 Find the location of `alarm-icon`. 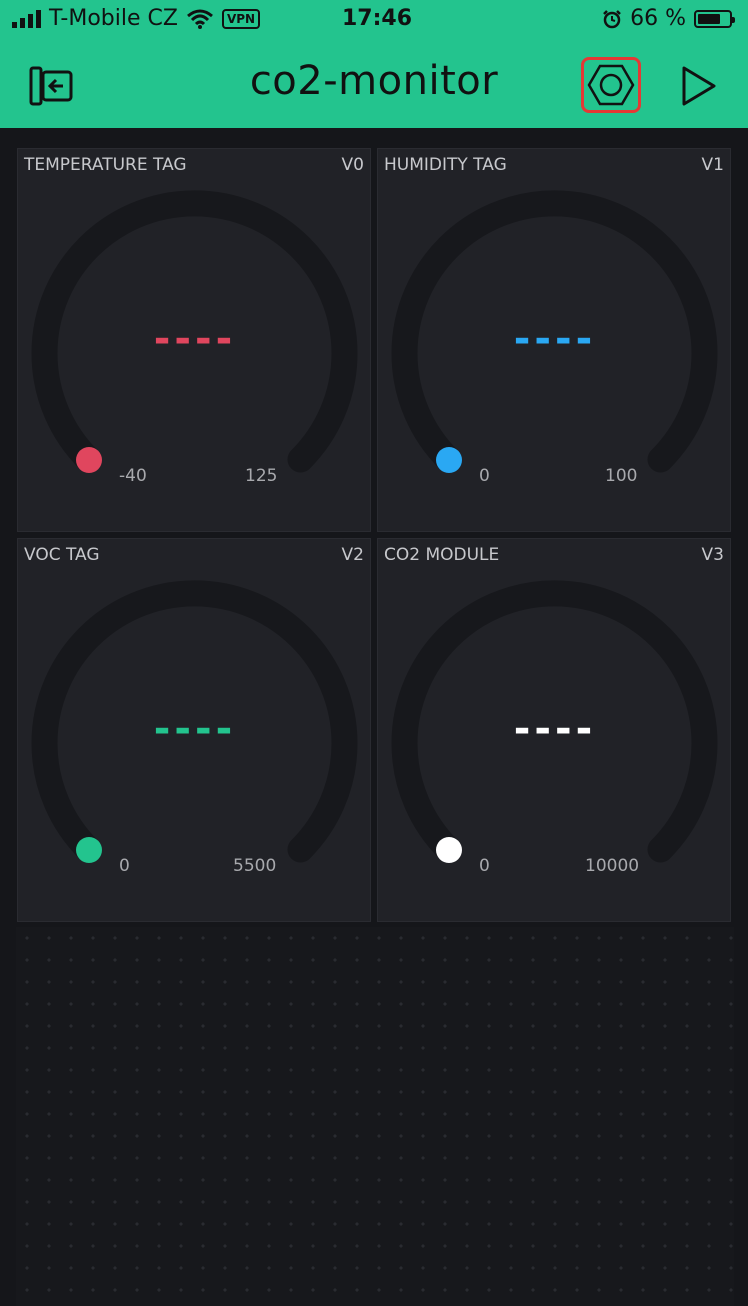

alarm-icon is located at coordinates (612, 18).